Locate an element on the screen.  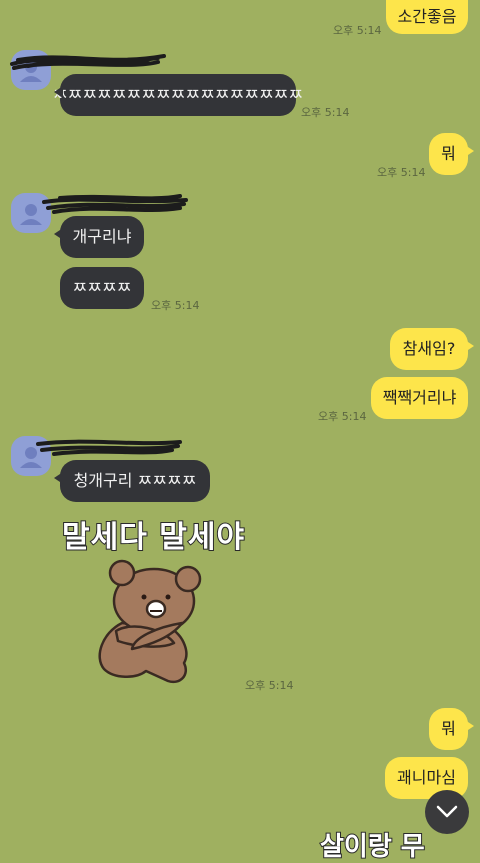
their-message-bubble: 개구리냐 is located at coordinates (99, 237).